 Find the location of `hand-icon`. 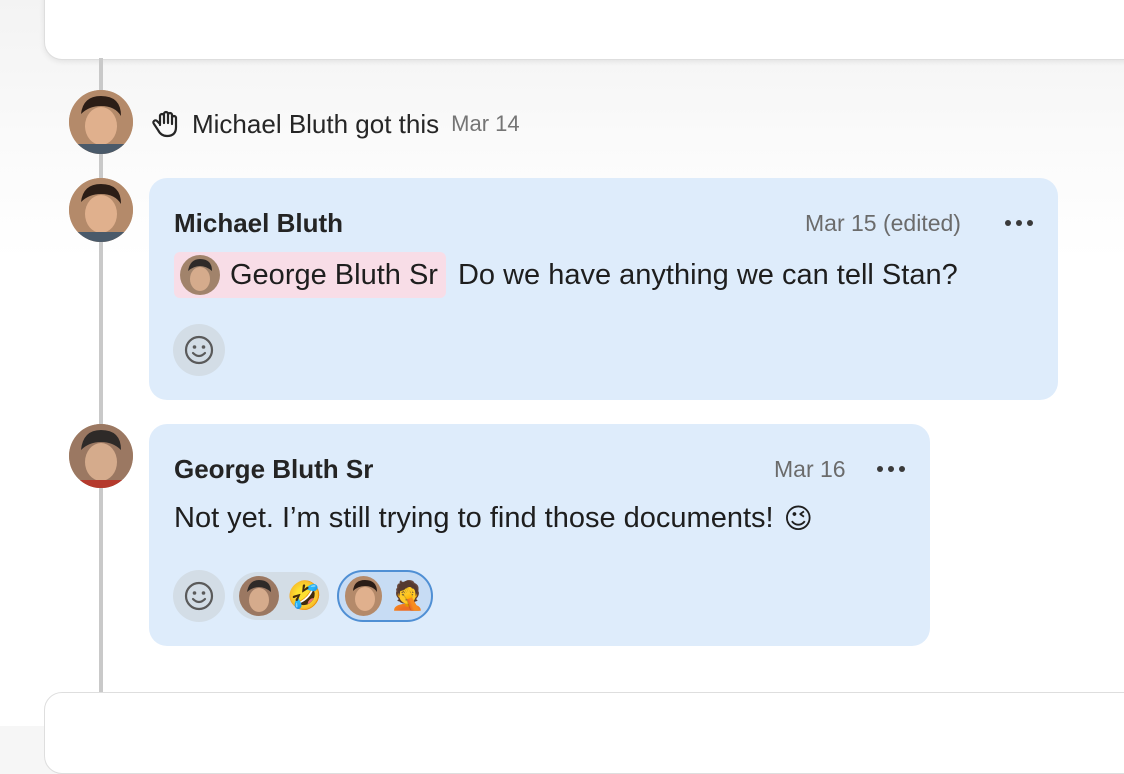

hand-icon is located at coordinates (165, 124).